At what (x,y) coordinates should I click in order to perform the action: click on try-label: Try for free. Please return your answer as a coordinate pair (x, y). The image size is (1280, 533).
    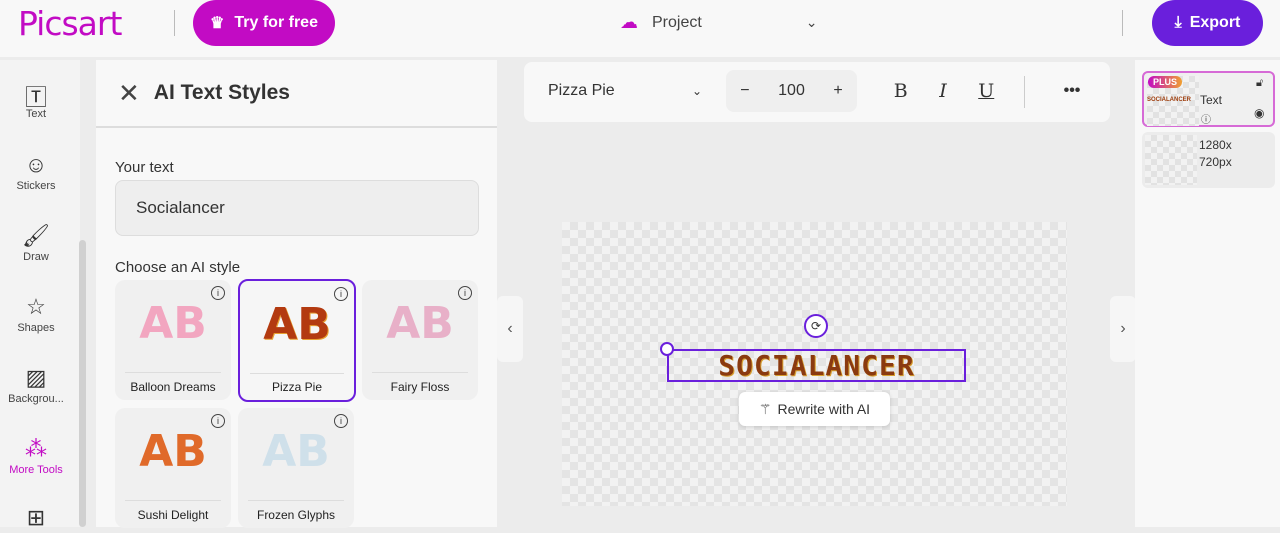
    Looking at the image, I should click on (276, 22).